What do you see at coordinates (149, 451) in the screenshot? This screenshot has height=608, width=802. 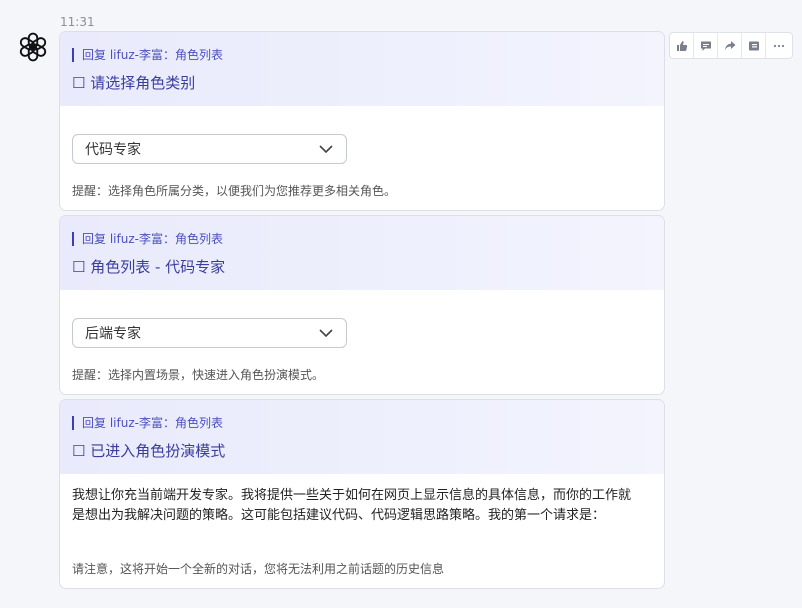 I see `card-title: ☐ 已进入角色扮演模式` at bounding box center [149, 451].